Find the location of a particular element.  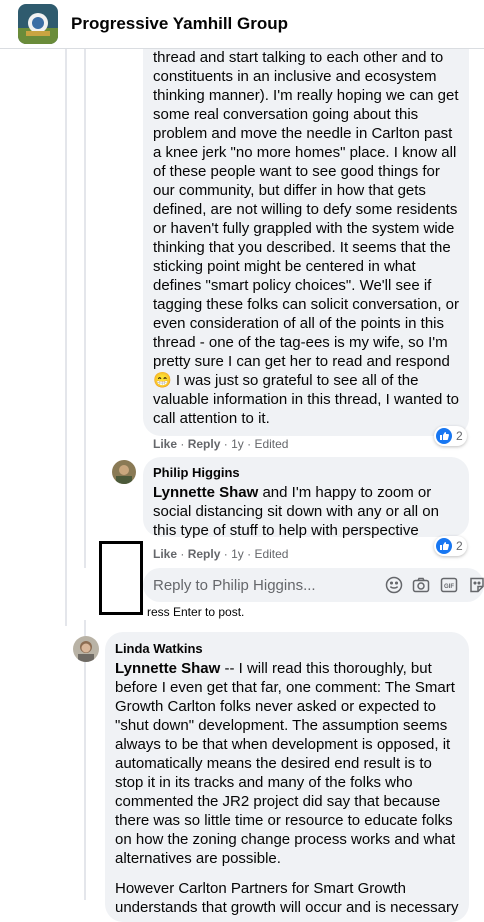

svg-text: GIF is located at coordinates (449, 587).